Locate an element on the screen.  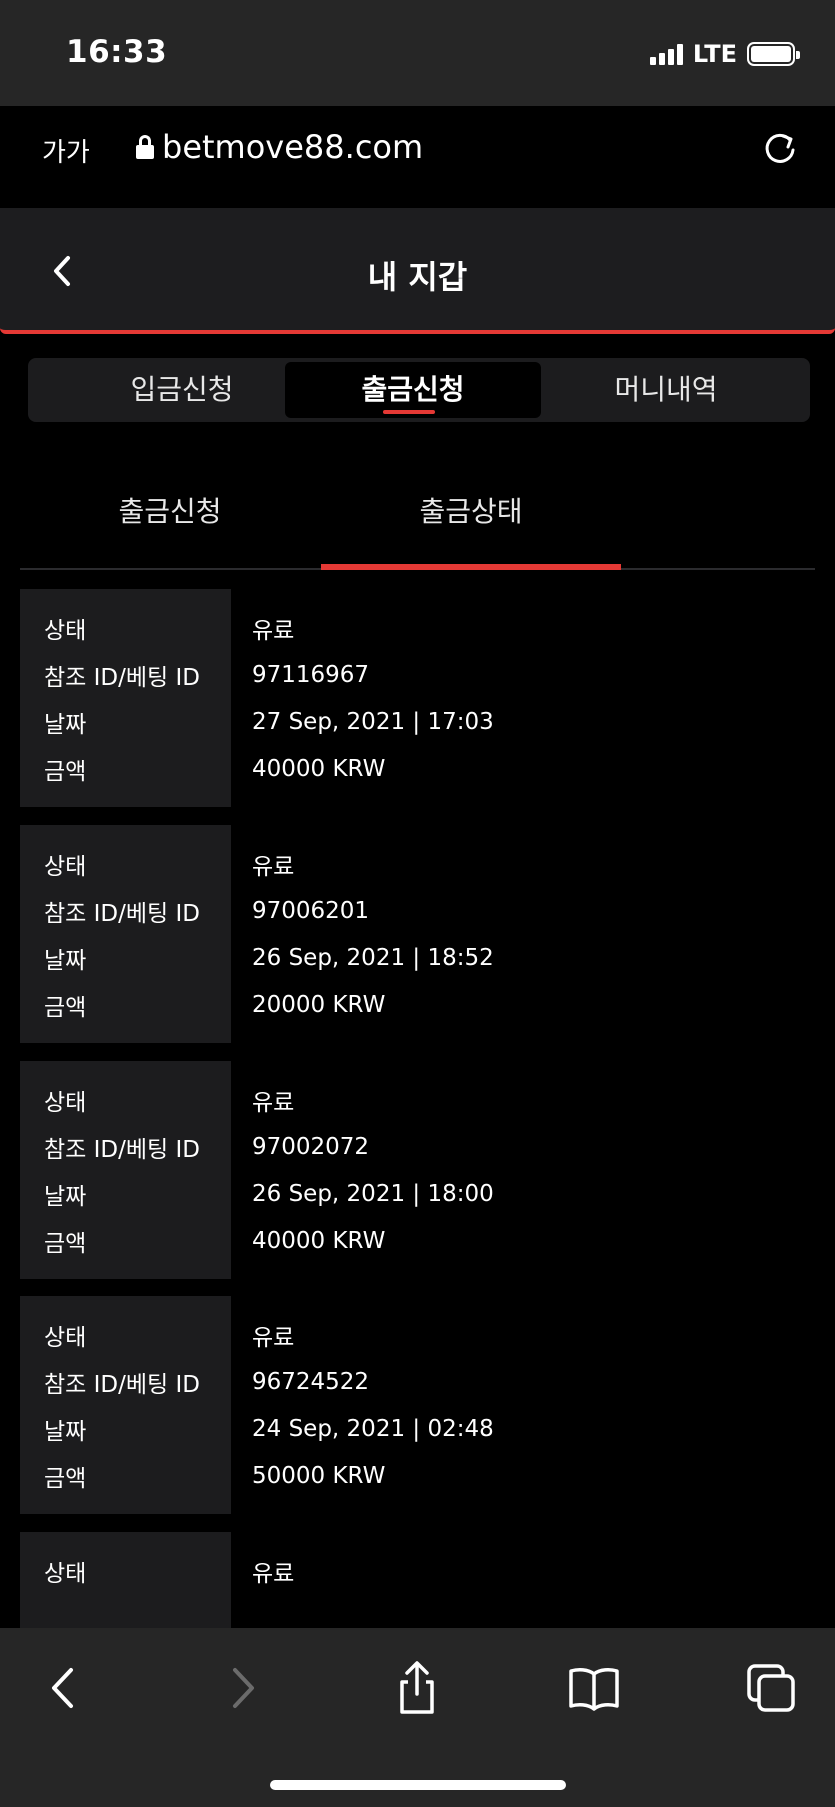
address-bar: 가가 betmove88.com is located at coordinates (418, 148).